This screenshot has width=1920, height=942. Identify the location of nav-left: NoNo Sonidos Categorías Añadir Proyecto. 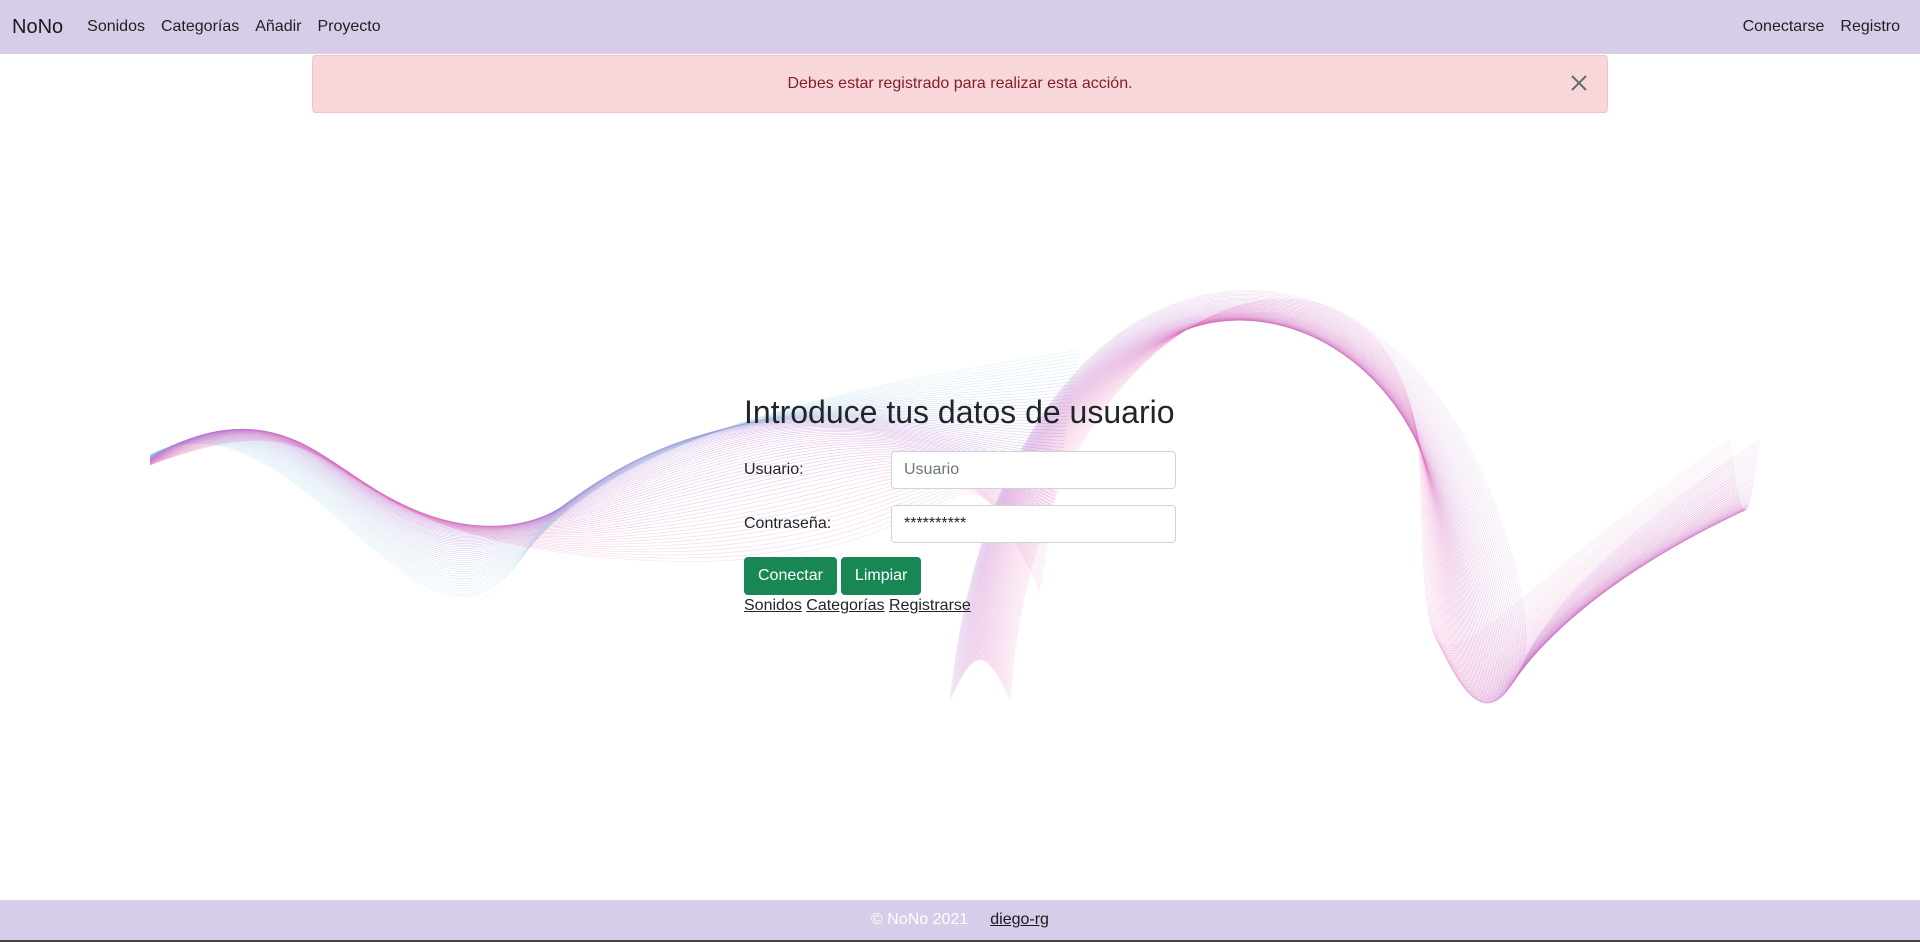
(204, 27).